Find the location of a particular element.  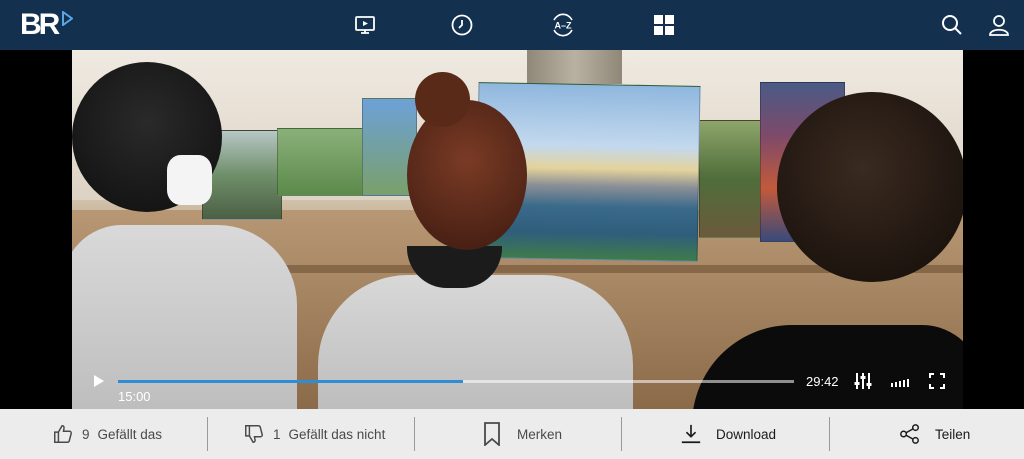

video-scene-mask is located at coordinates (189, 180).